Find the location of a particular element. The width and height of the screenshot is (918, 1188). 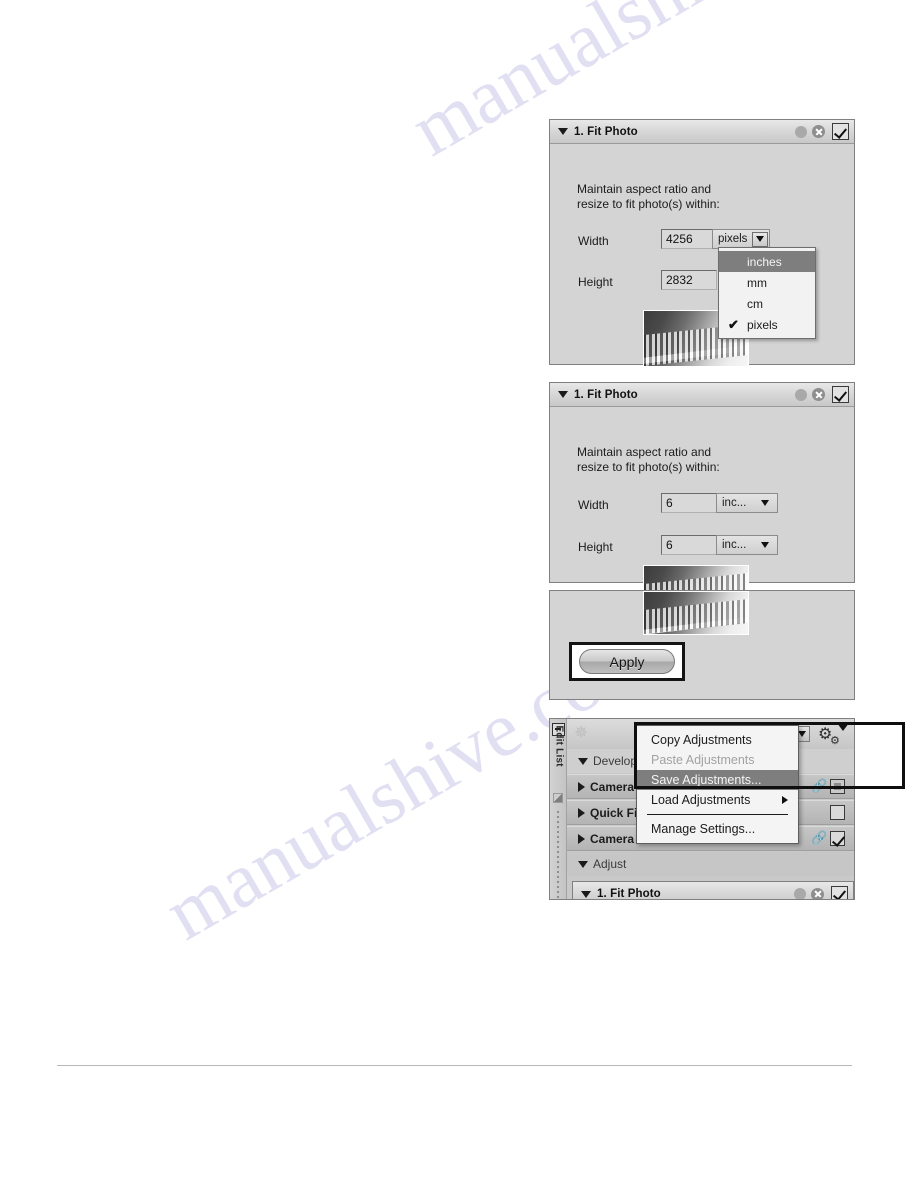

submenu-arrow-icon is located at coordinates (785, 800).